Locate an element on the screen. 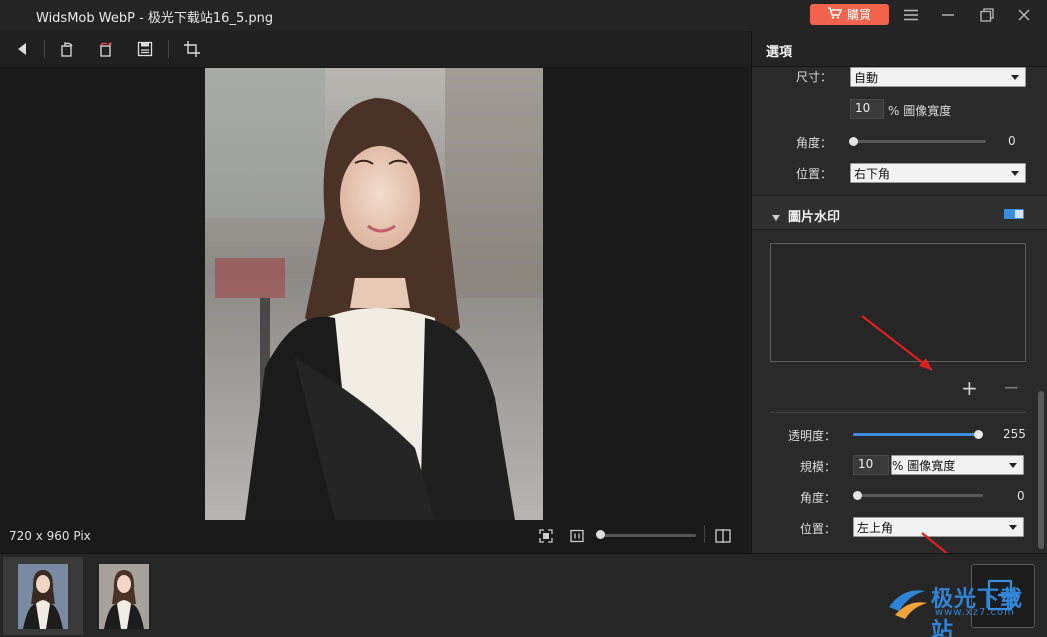 Image resolution: width=1047 pixels, height=637 pixels. close-icon is located at coordinates (1024, 15).